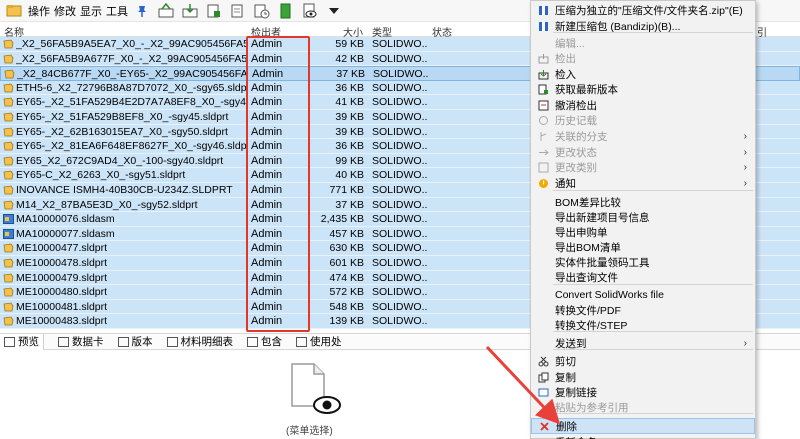 This screenshot has height=439, width=800. Describe the element at coordinates (586, 89) in the screenshot. I see `menu-item-label: 获取最新版本` at that location.